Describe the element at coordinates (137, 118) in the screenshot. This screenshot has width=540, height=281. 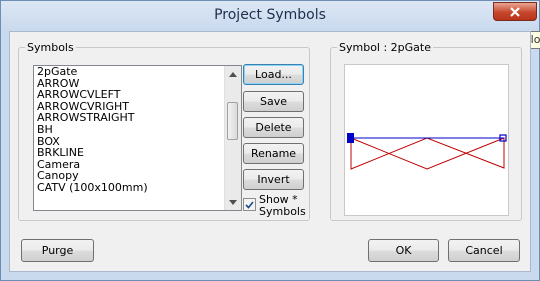
I see `list-item: ARROWSTRAIGHT` at that location.